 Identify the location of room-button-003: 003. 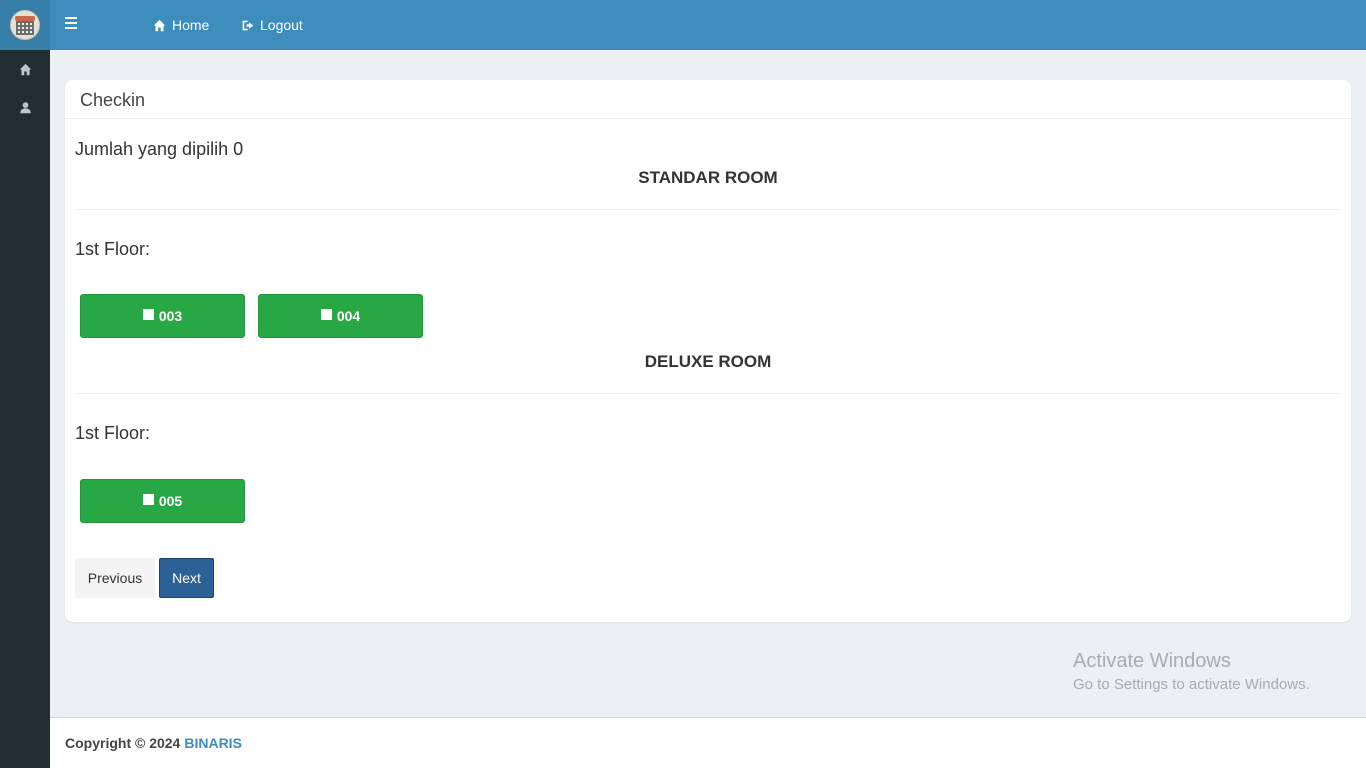
(162, 316).